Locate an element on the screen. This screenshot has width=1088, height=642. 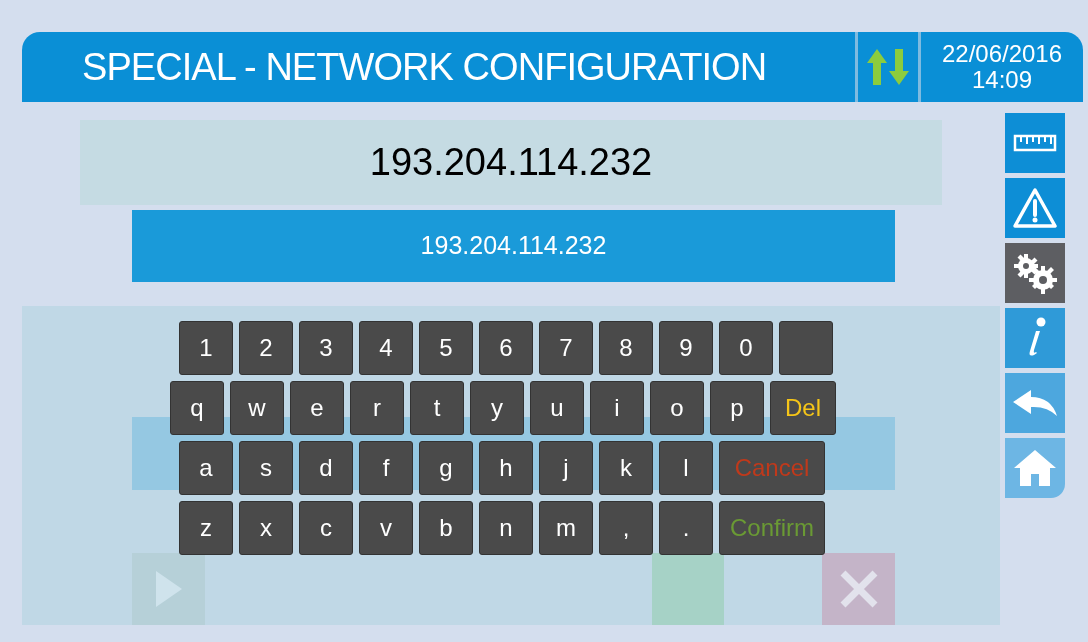
keyboard-key: . is located at coordinates (686, 528).